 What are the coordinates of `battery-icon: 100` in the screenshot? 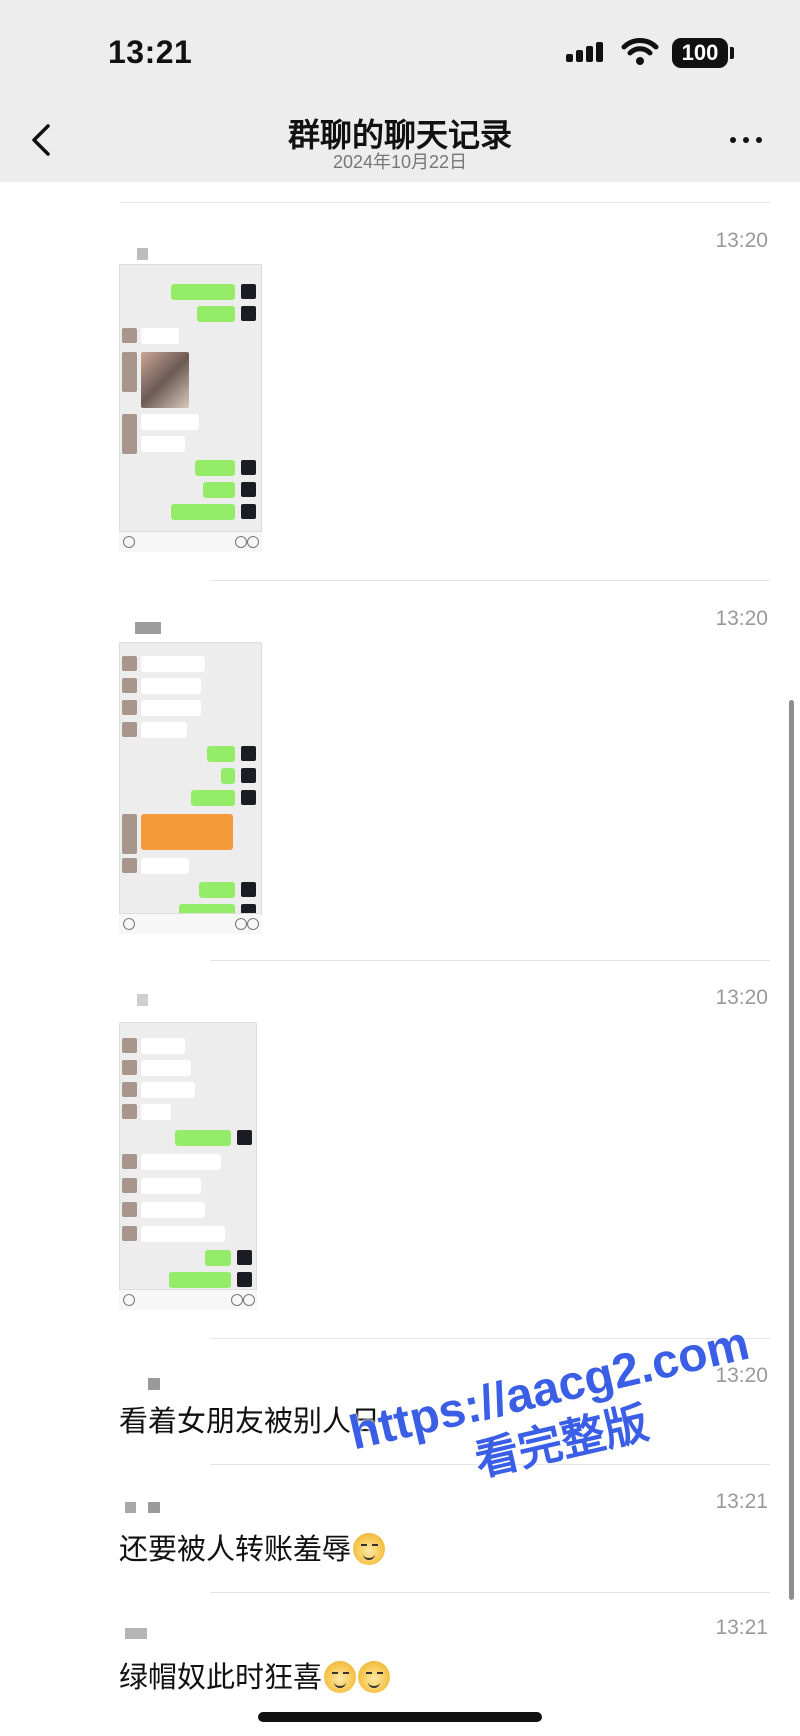 It's located at (700, 53).